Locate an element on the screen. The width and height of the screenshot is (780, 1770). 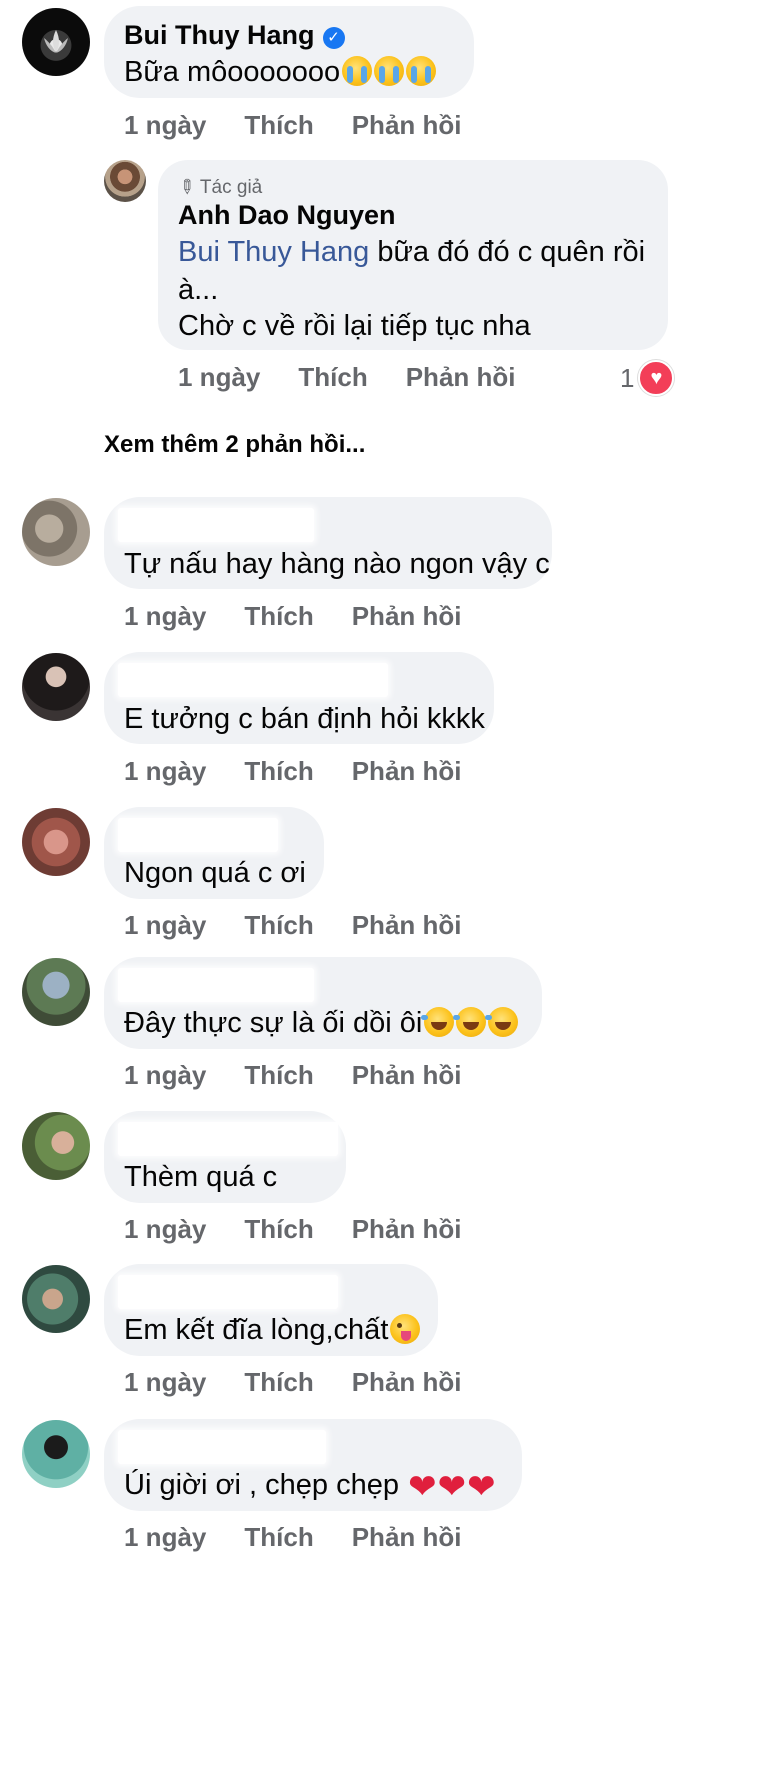
comment-text-content: Đây thực sự là ối dồi ôi is located at coordinates (273, 1023).